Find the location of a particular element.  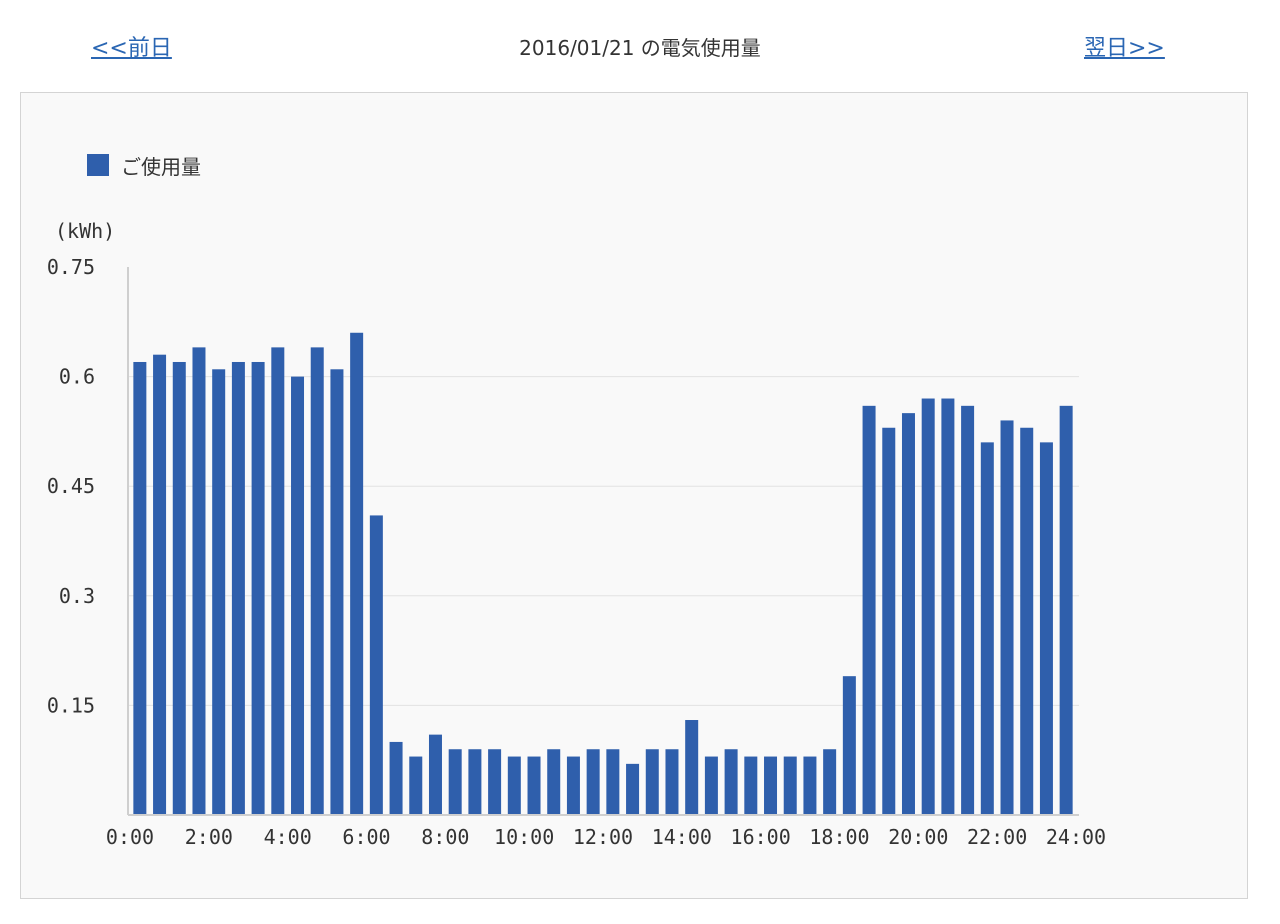

legend: ご使用量 is located at coordinates (144, 166).